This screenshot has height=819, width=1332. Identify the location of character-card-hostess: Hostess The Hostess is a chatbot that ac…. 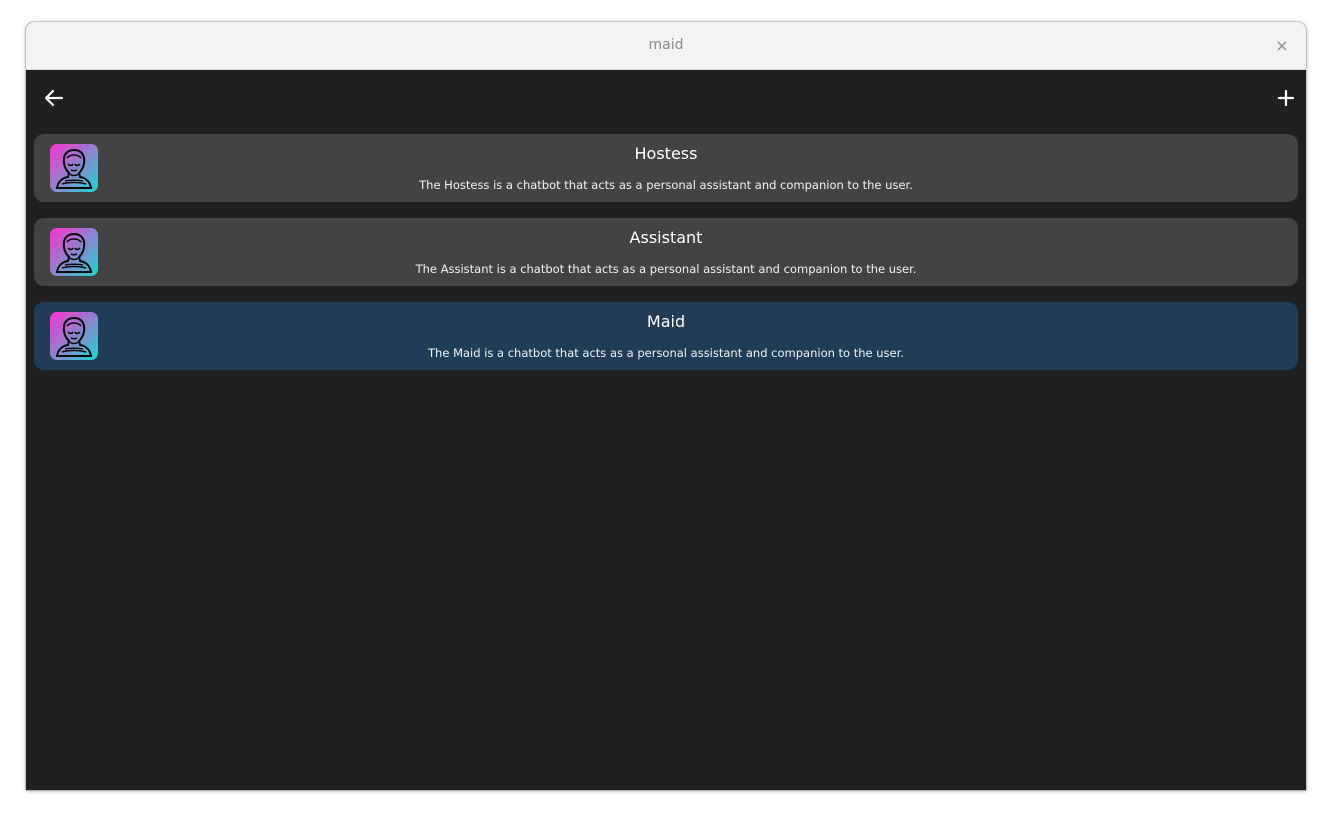
(666, 168).